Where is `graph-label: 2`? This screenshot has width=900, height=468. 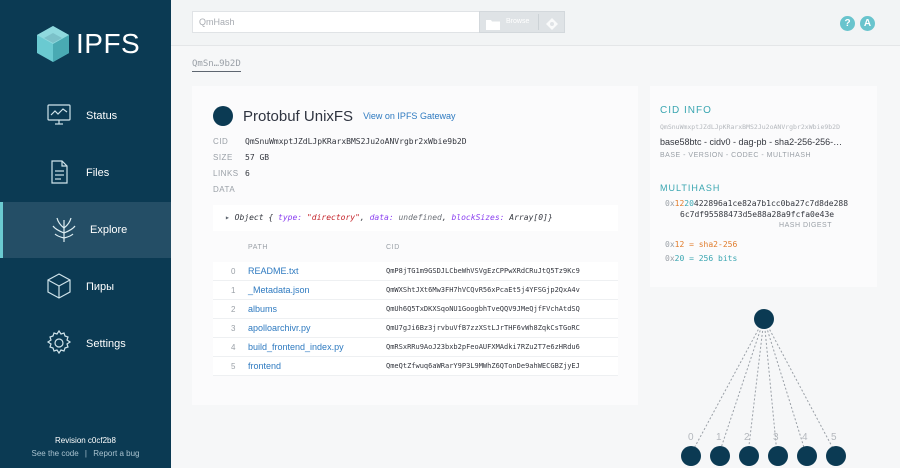
graph-label: 2 is located at coordinates (747, 437).